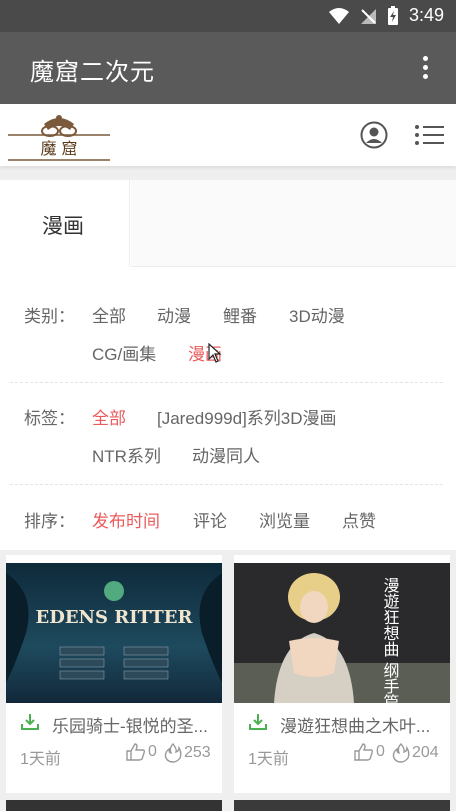 The image size is (456, 811). What do you see at coordinates (174, 314) in the screenshot?
I see `category-option: 动漫` at bounding box center [174, 314].